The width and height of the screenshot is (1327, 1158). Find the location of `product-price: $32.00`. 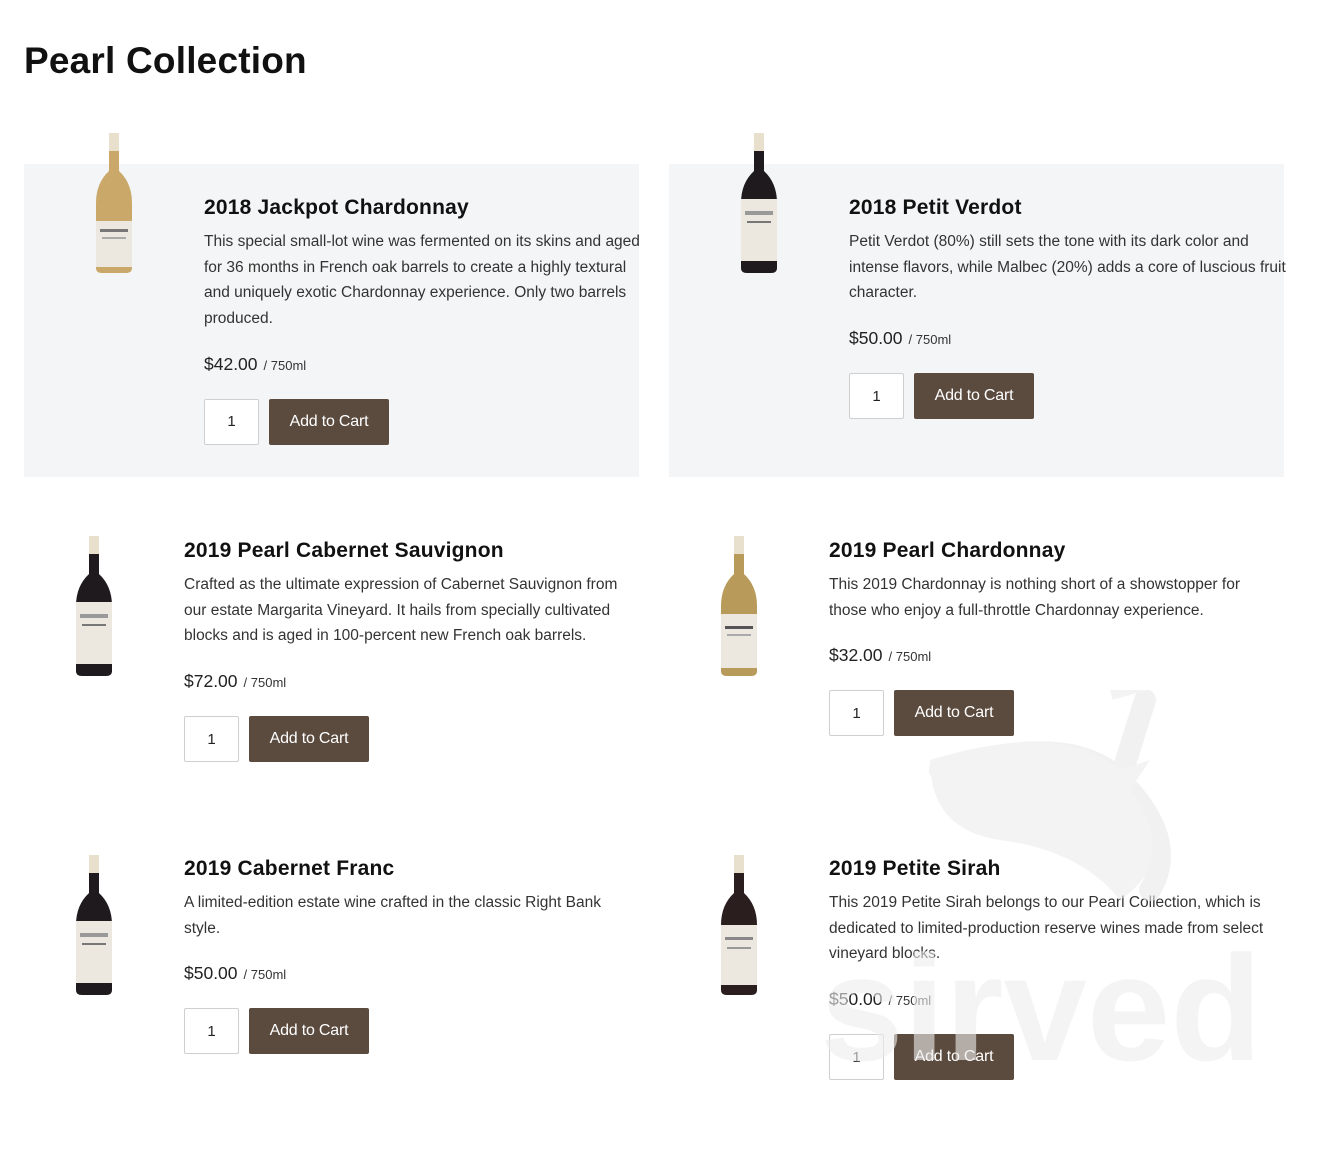

product-price: $32.00 is located at coordinates (856, 655).